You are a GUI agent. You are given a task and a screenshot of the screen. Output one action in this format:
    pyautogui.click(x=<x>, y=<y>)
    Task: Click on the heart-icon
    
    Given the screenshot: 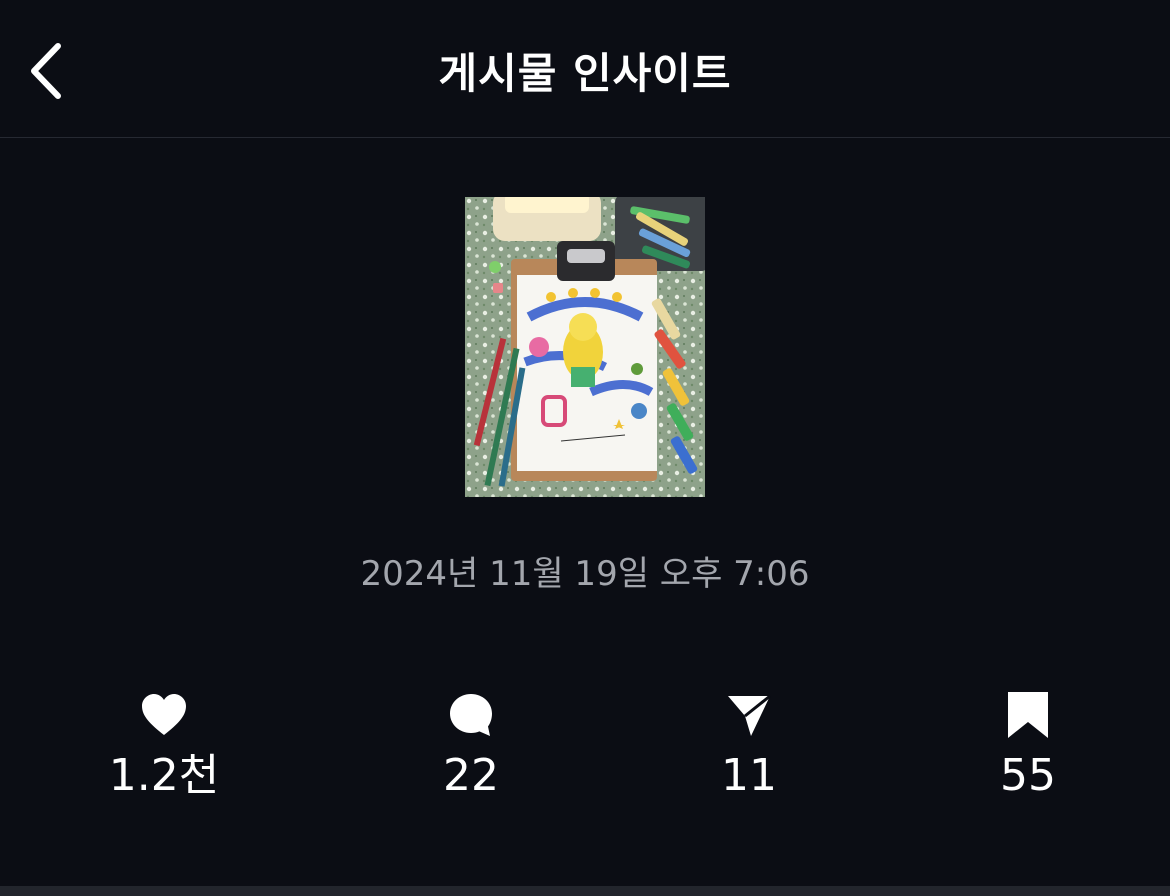 What is the action you would take?
    pyautogui.click(x=164, y=714)
    